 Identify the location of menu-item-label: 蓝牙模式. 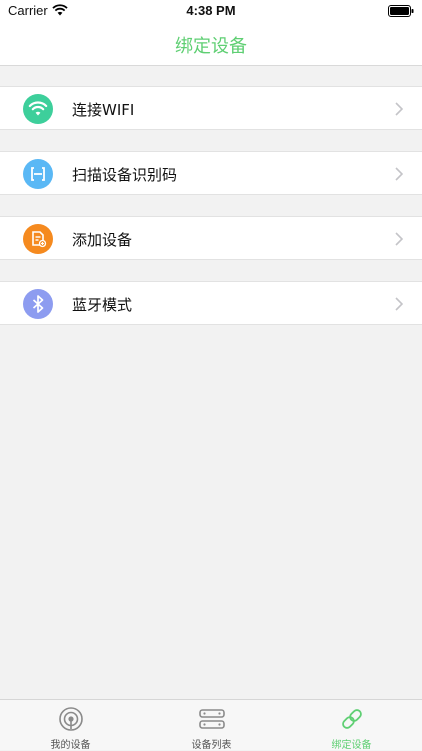
(102, 305).